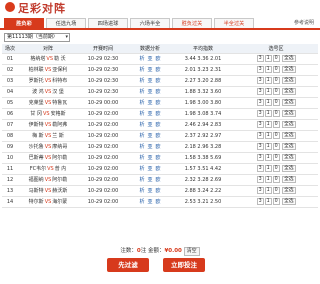  What do you see at coordinates (37, 37) in the screenshot?
I see `issue-select: 第11113期（当前期） ▾` at bounding box center [37, 37].